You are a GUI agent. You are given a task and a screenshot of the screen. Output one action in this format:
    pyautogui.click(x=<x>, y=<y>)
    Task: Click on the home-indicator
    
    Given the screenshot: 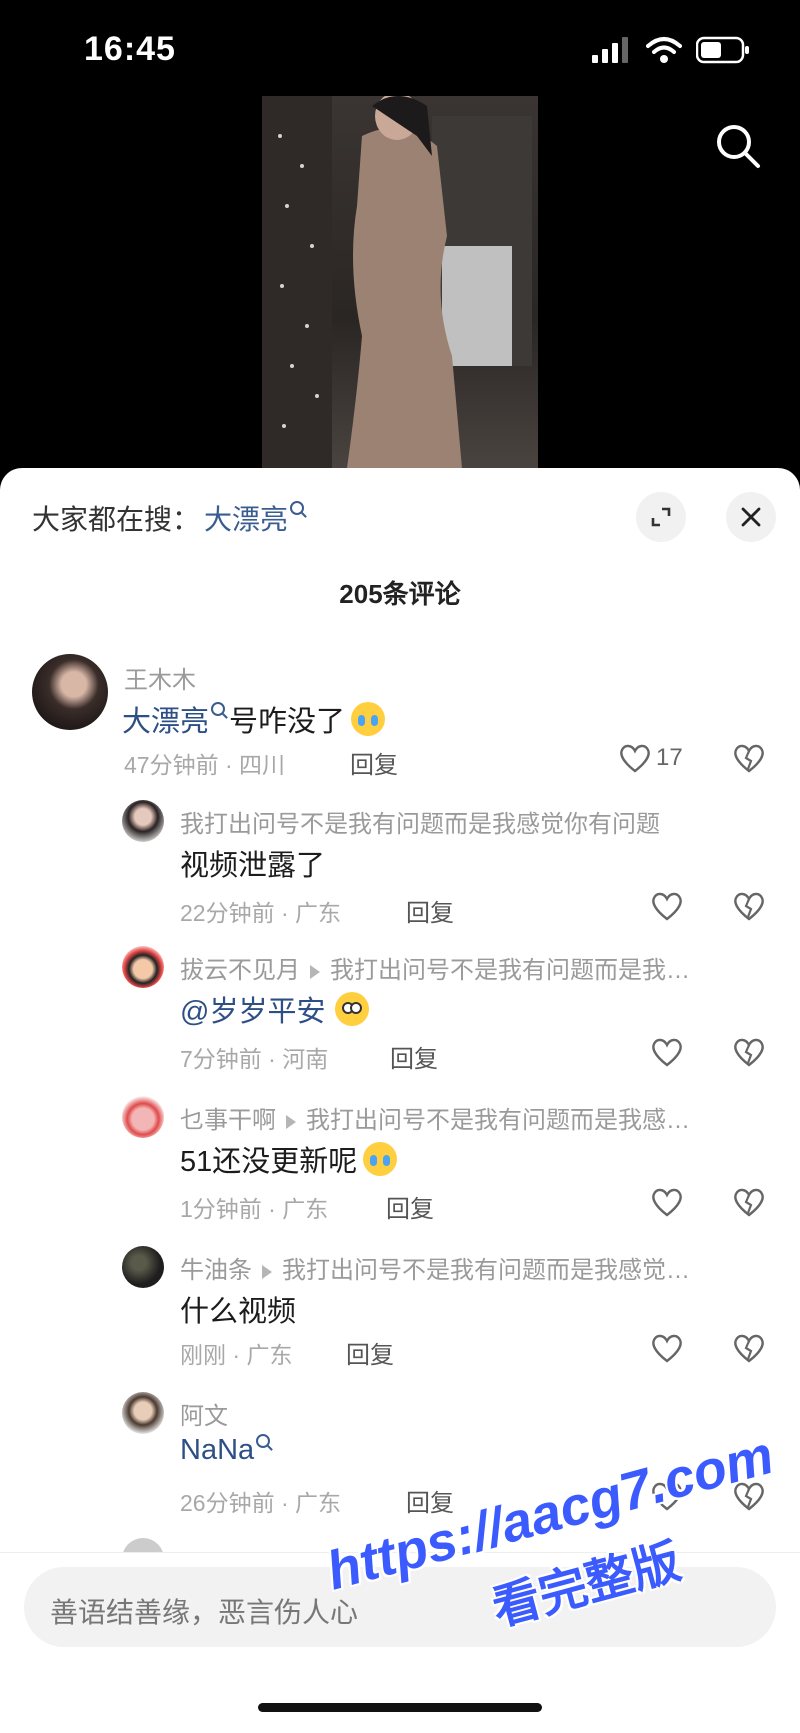 What is the action you would take?
    pyautogui.click(x=400, y=1707)
    